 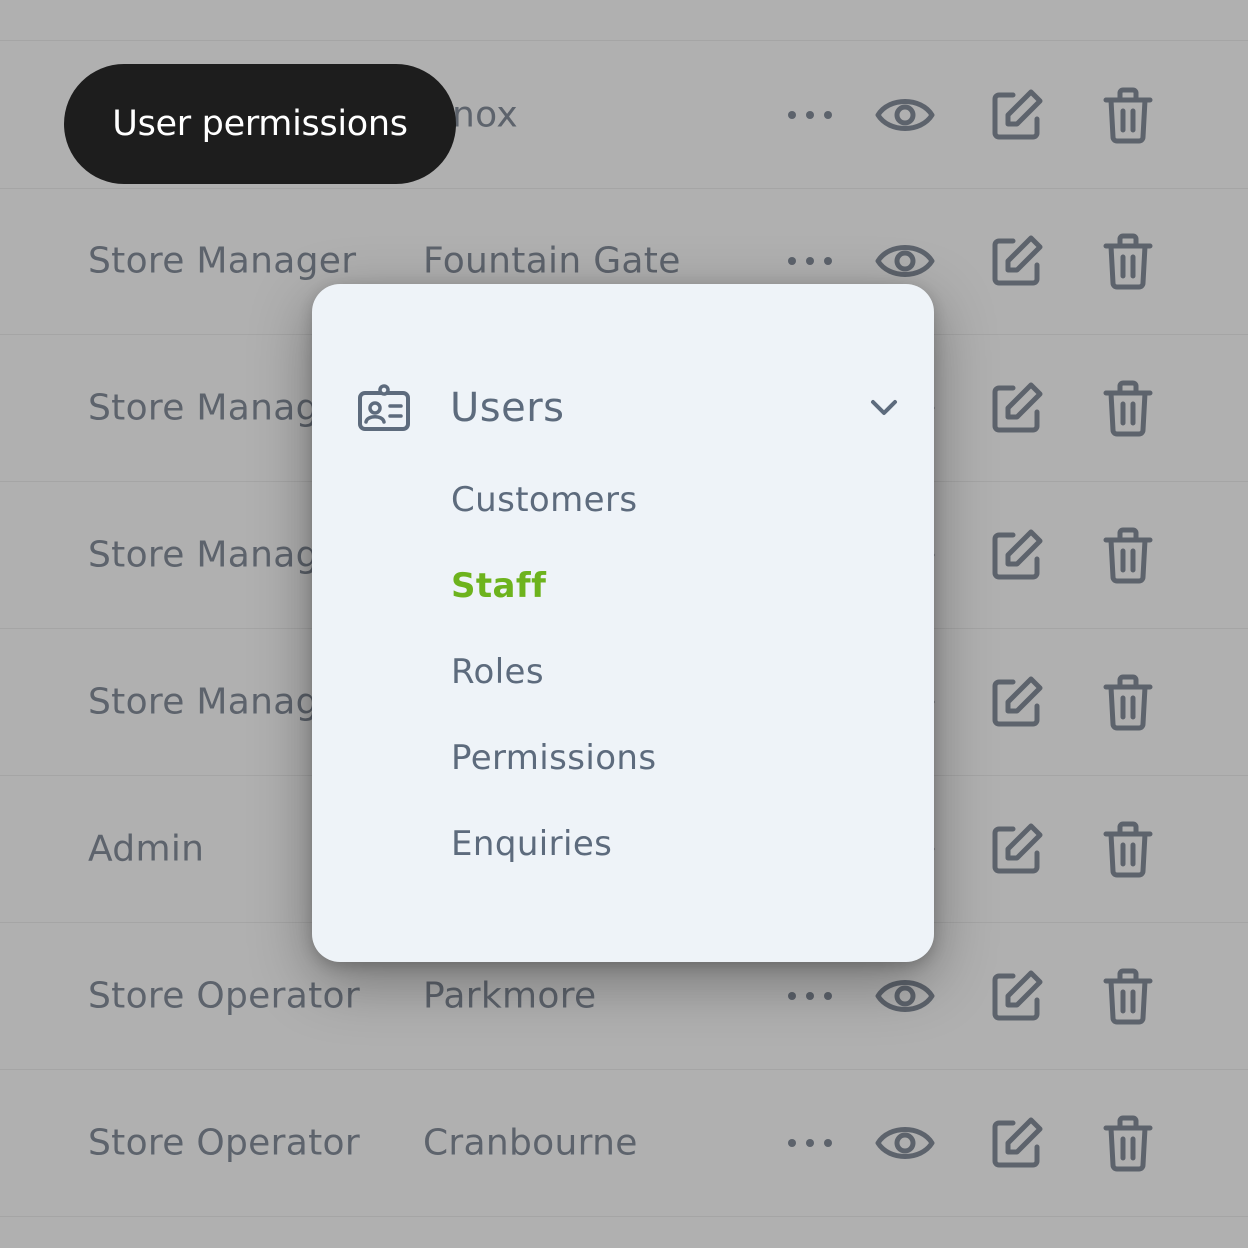 What do you see at coordinates (530, 1142) in the screenshot?
I see `store-cell: Cranbourne` at bounding box center [530, 1142].